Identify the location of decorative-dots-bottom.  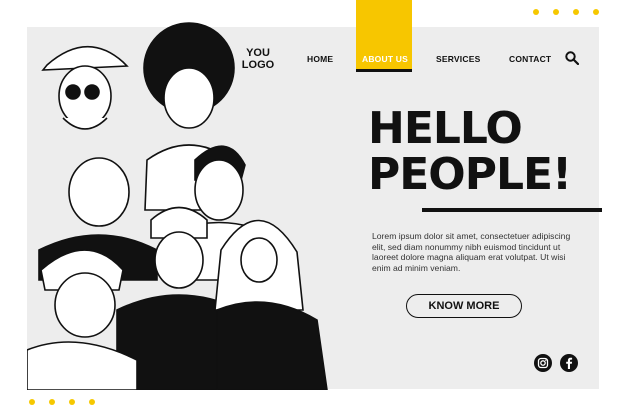
(62, 402).